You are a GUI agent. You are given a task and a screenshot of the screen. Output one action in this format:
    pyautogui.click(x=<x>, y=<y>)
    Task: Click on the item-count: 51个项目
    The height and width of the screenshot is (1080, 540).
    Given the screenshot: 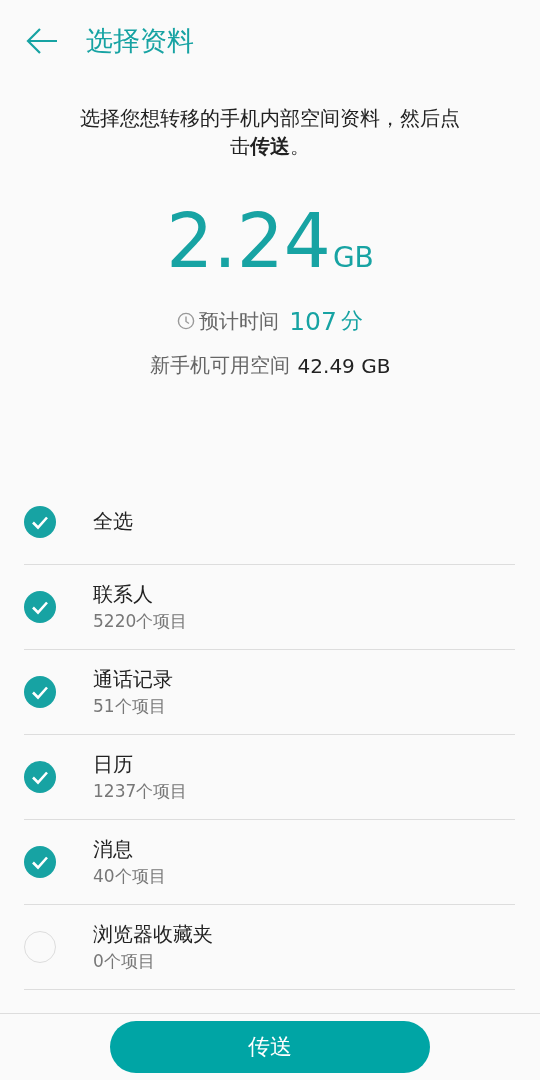 What is the action you would take?
    pyautogui.click(x=130, y=706)
    